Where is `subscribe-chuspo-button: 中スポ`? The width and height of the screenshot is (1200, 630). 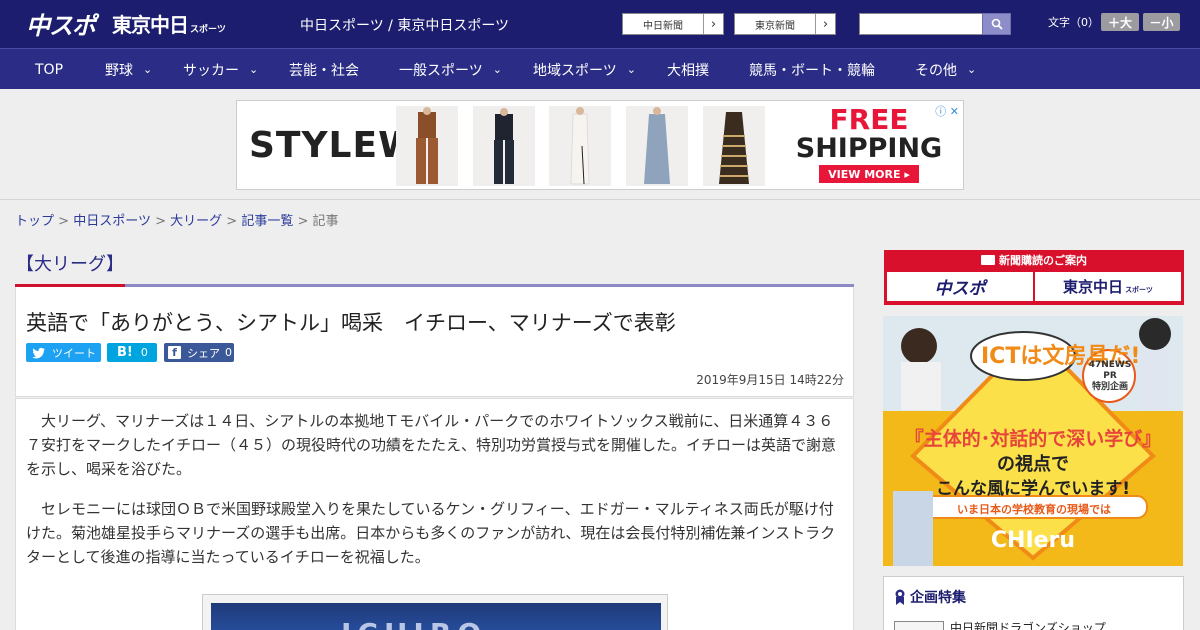
subscribe-chuspo-button: 中スポ is located at coordinates (960, 286).